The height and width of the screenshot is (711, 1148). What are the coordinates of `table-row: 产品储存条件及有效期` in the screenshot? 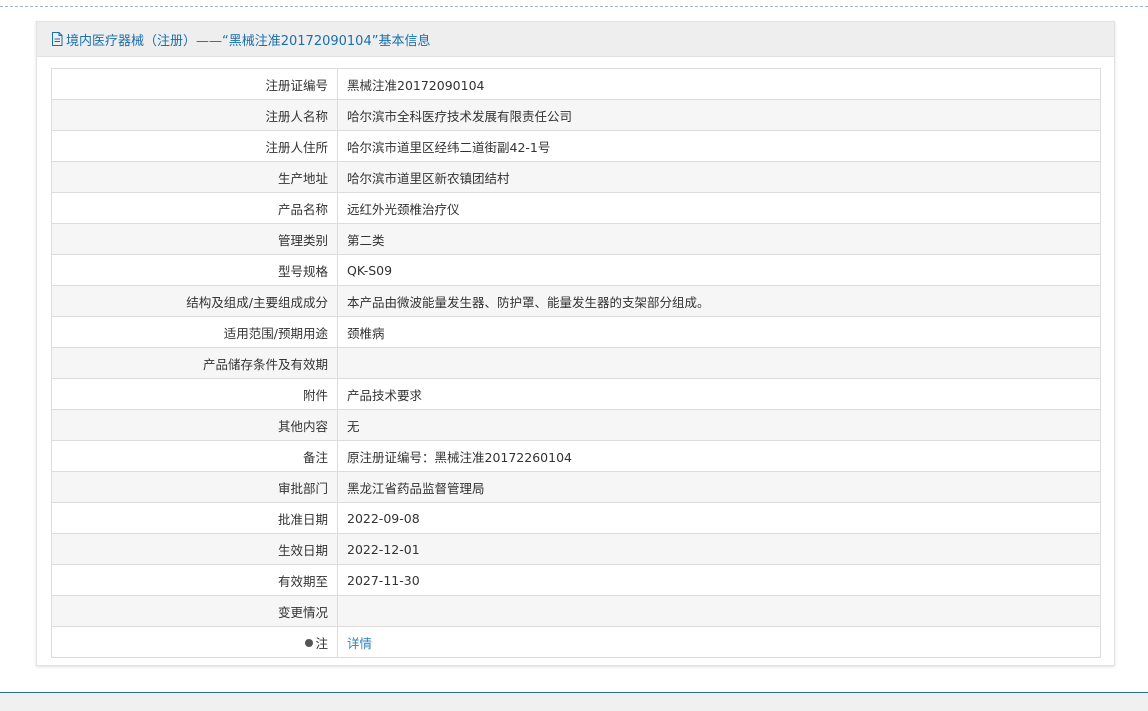 It's located at (576, 363).